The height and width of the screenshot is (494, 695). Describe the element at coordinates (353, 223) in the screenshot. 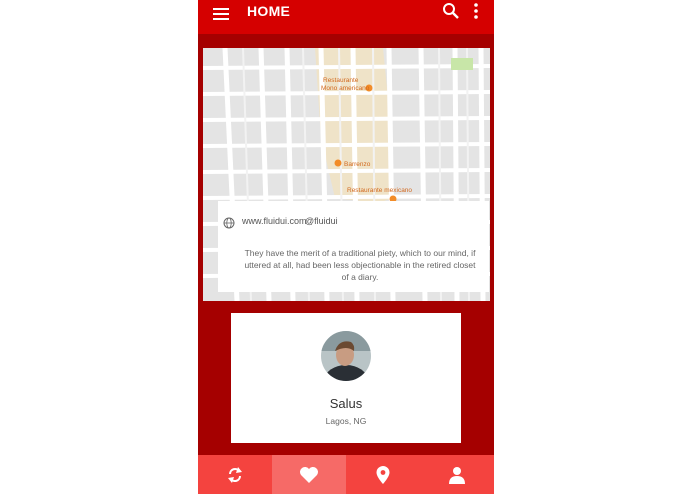

I see `info-row: www.fluidui.com @fluidui` at that location.